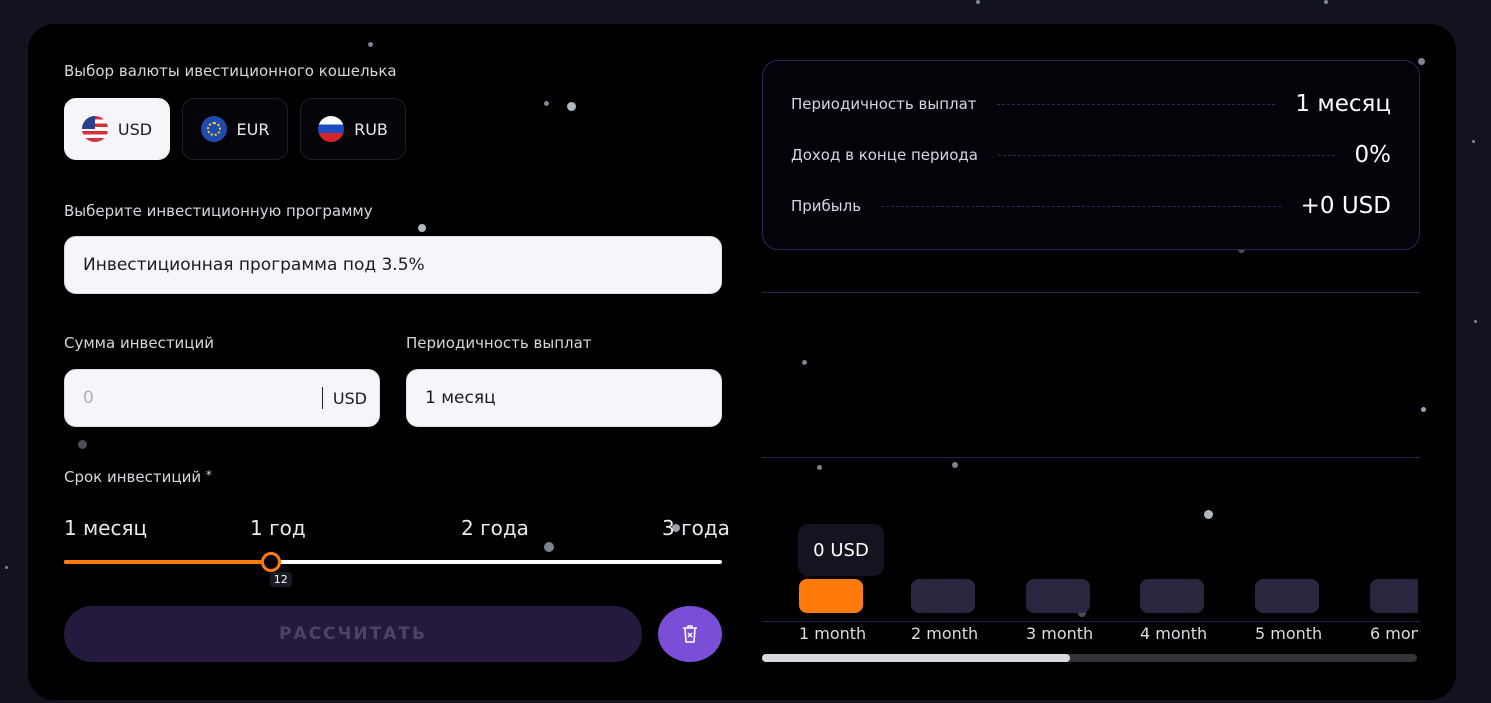 This screenshot has height=703, width=1491. What do you see at coordinates (213, 129) in the screenshot?
I see `eu-flag-icon` at bounding box center [213, 129].